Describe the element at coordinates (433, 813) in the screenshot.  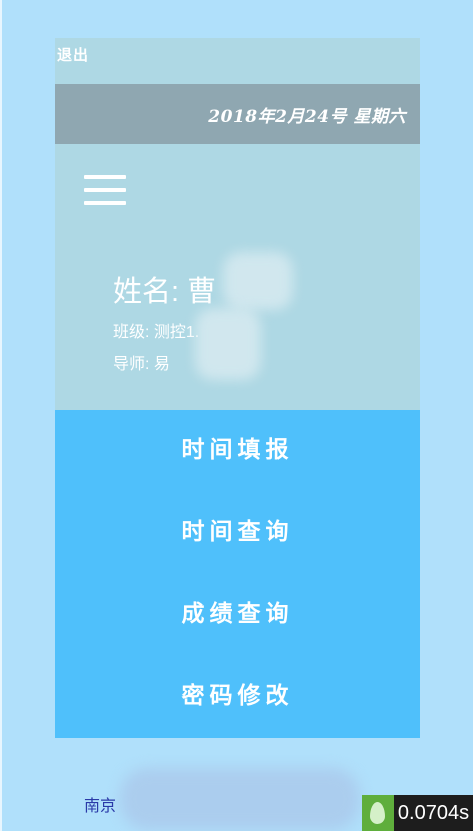
I see `page-load-time: 0.0704s` at that location.